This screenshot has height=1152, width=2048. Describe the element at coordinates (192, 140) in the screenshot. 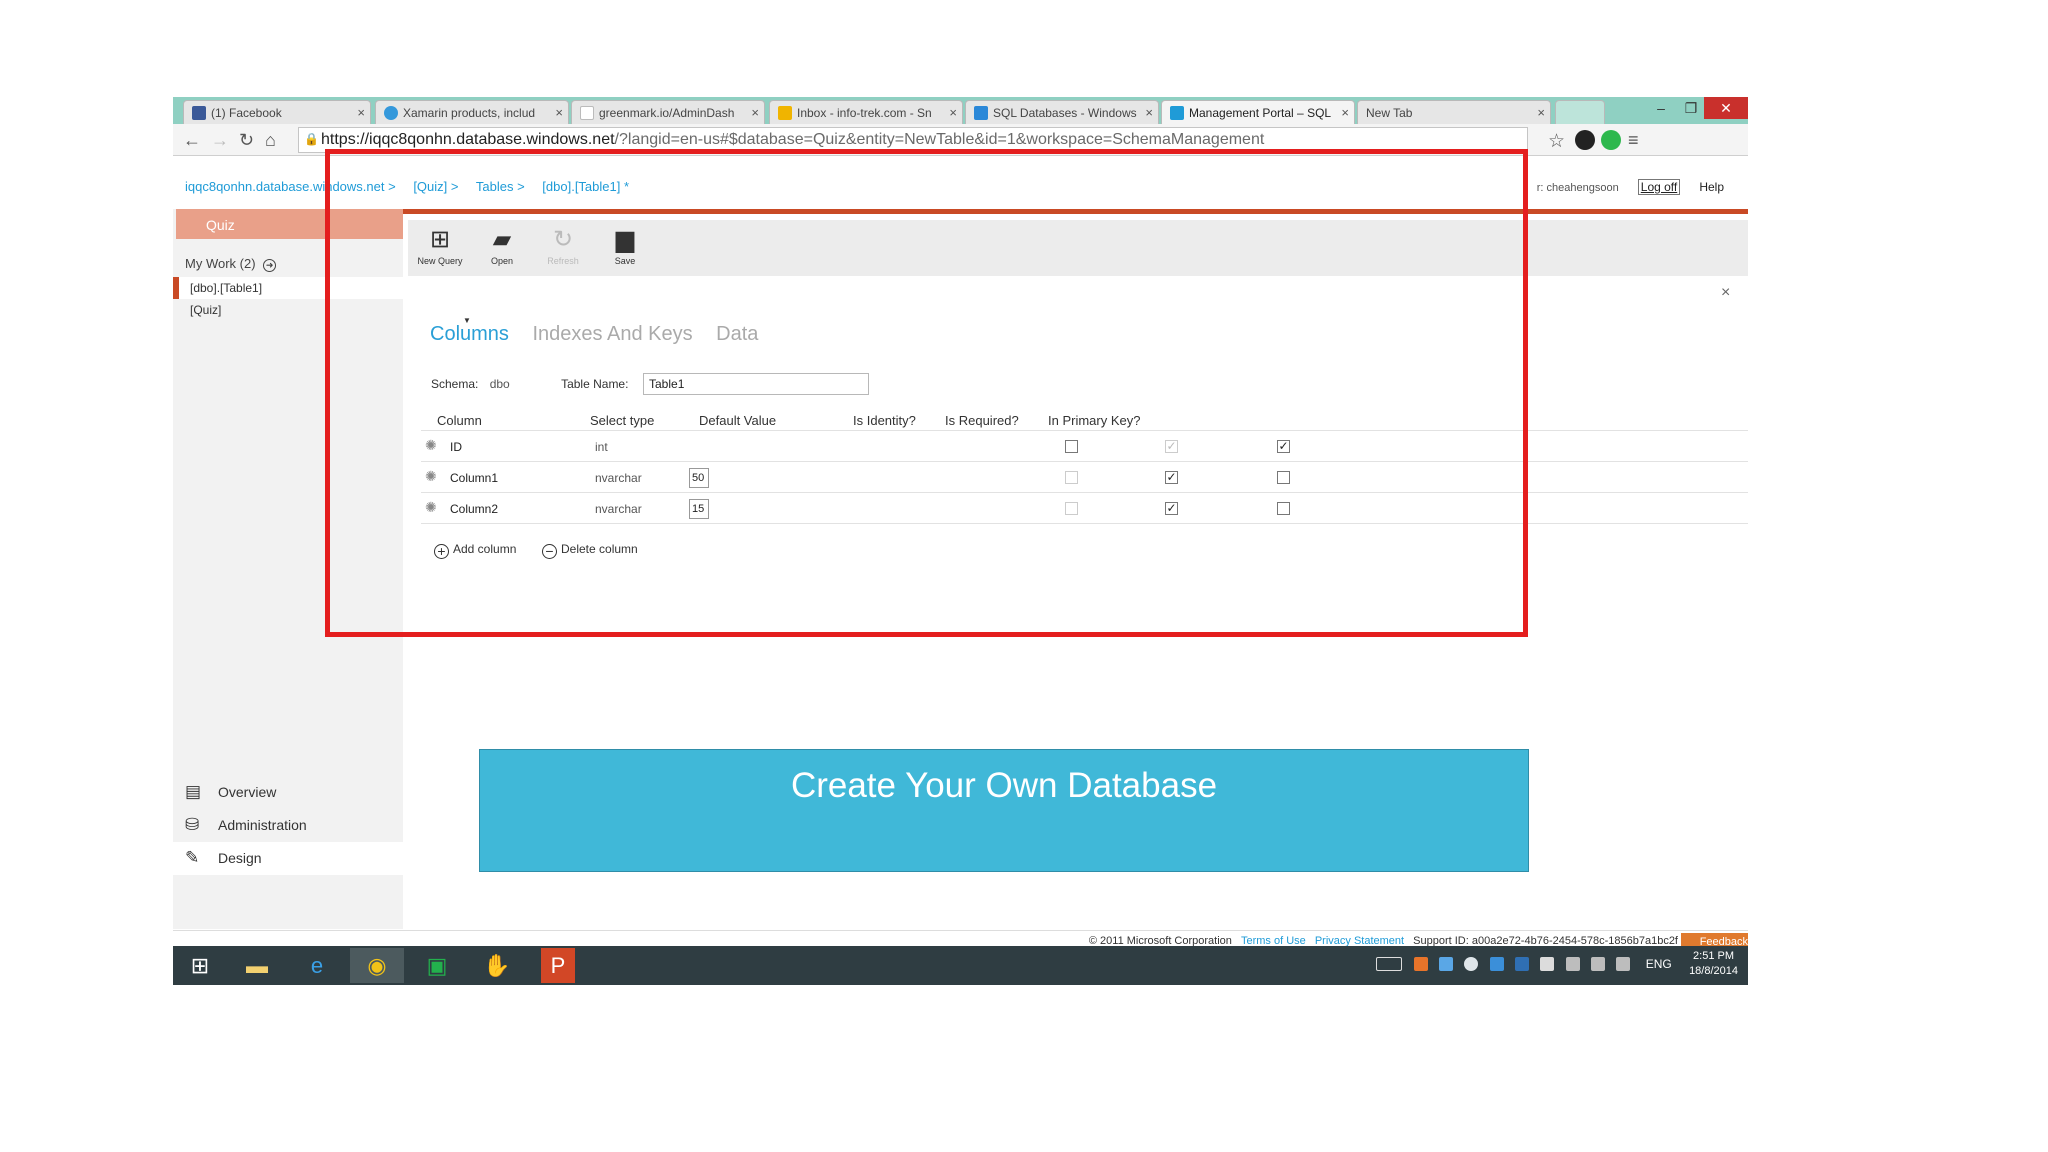

I see `back-arrow-icon: ←` at that location.